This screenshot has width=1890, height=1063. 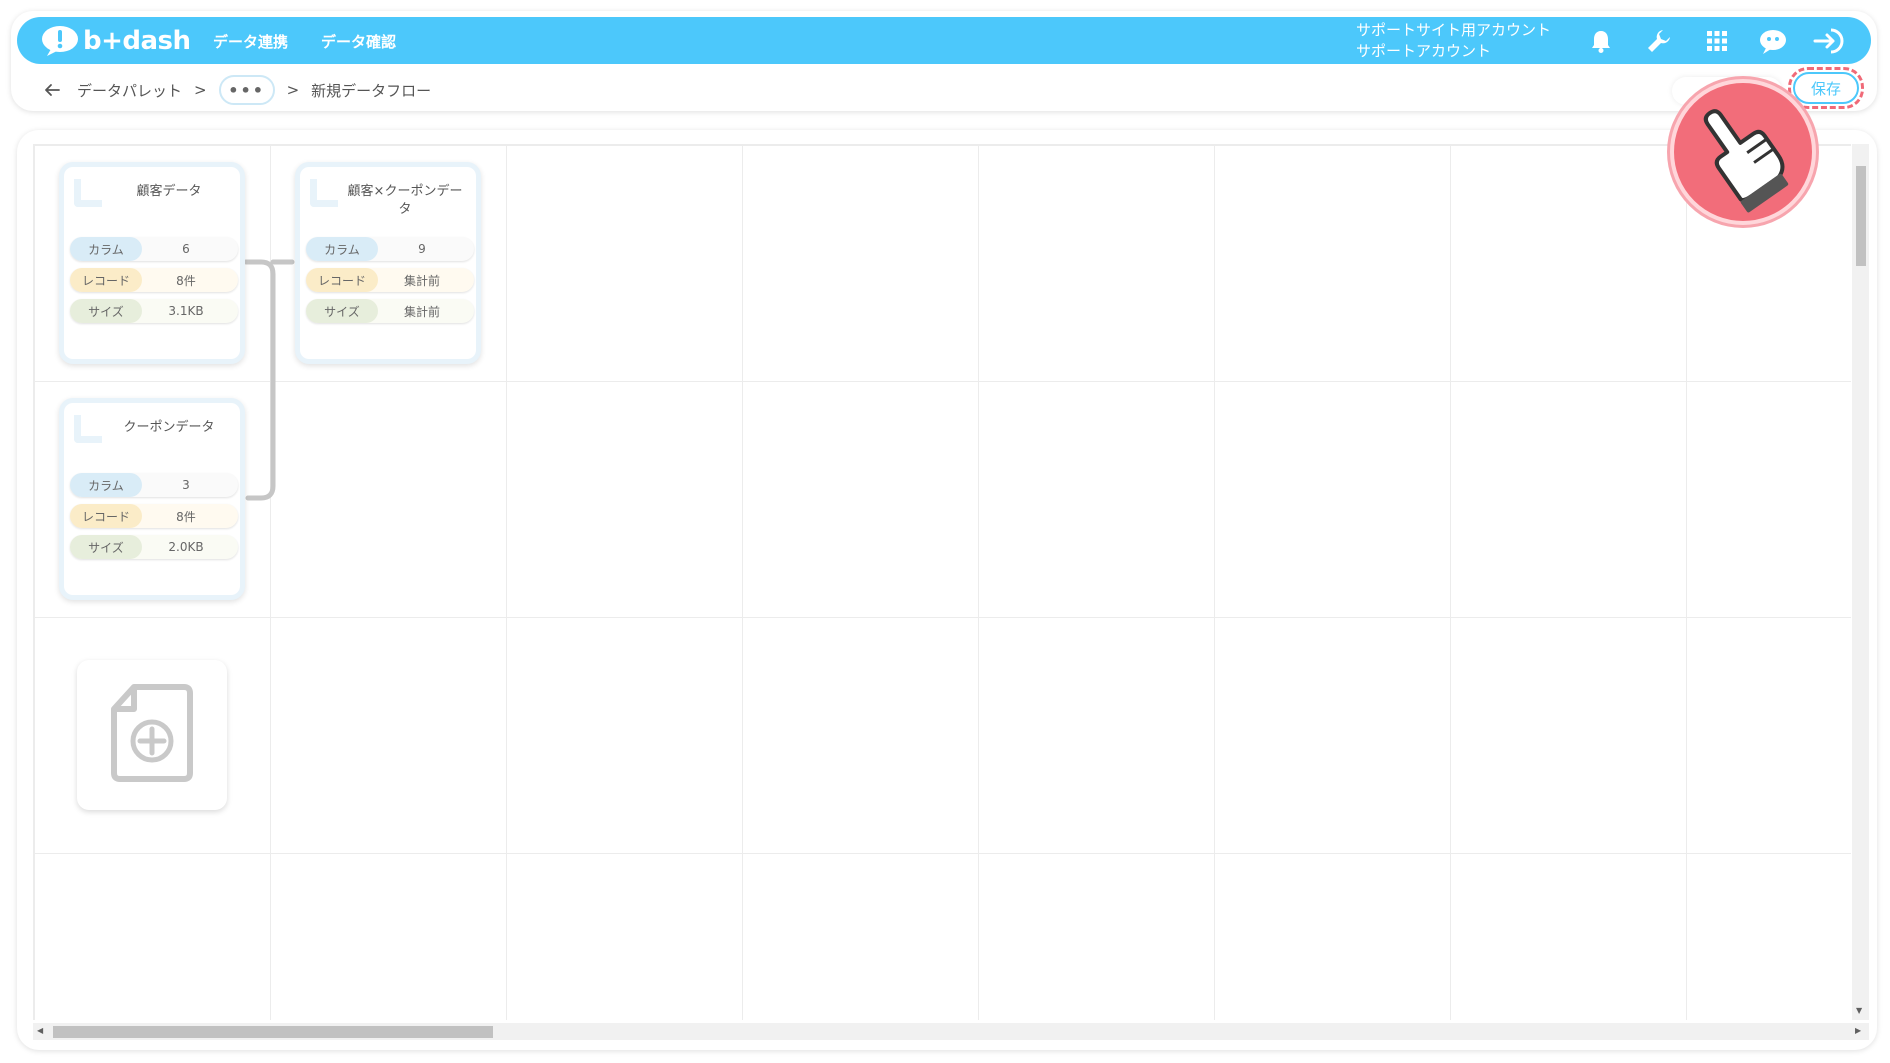 What do you see at coordinates (186, 249) in the screenshot?
I see `stat-value: 6` at bounding box center [186, 249].